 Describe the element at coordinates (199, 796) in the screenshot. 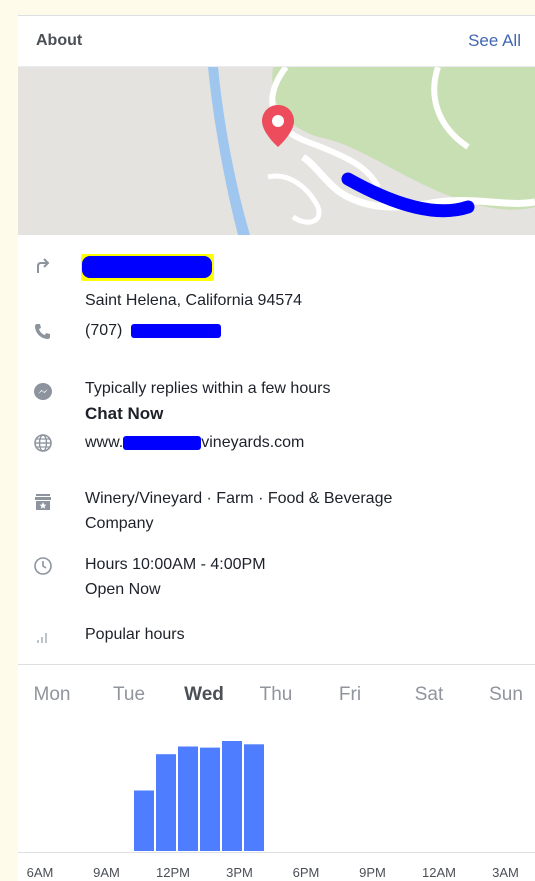

I see `popular-hours-chart` at that location.